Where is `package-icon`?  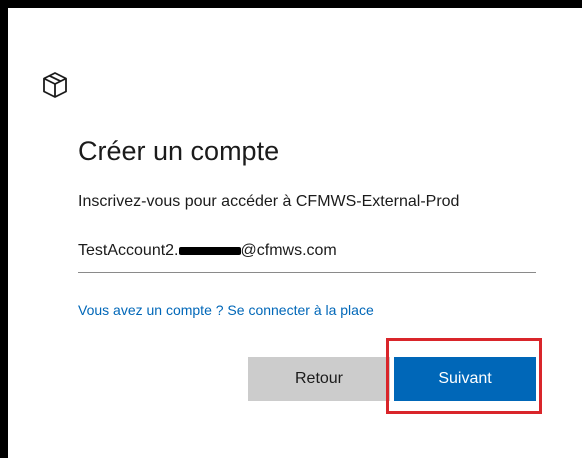
package-icon is located at coordinates (55, 85).